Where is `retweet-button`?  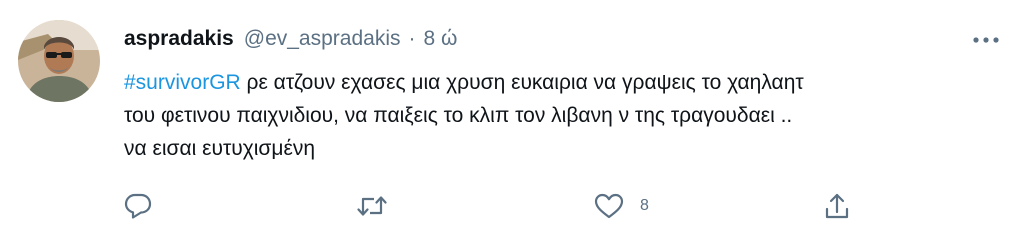
retweet-button is located at coordinates (372, 206).